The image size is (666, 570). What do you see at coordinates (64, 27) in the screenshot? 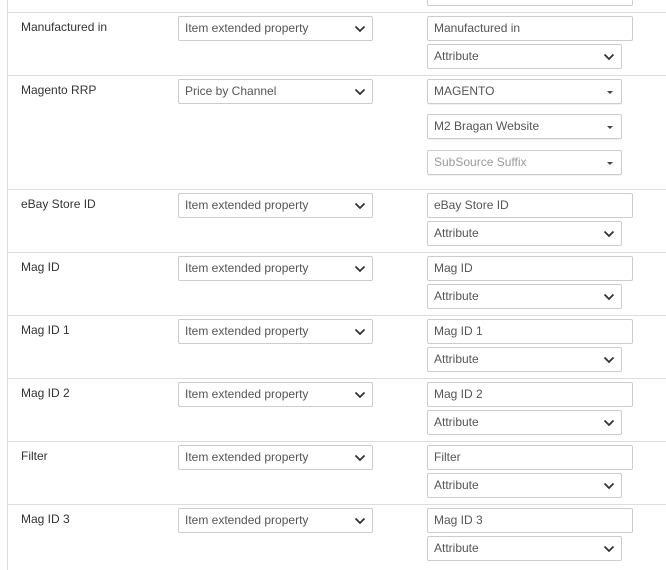
I see `row-label: Manufactured in` at bounding box center [64, 27].